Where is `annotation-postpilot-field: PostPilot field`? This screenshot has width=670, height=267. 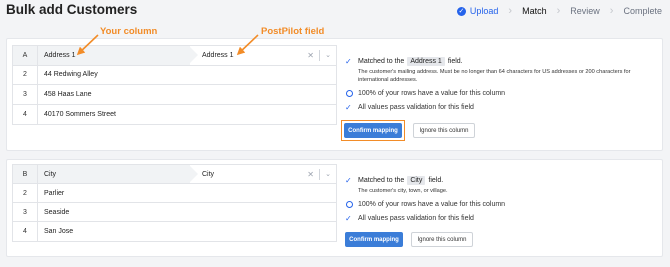 annotation-postpilot-field: PostPilot field is located at coordinates (293, 31).